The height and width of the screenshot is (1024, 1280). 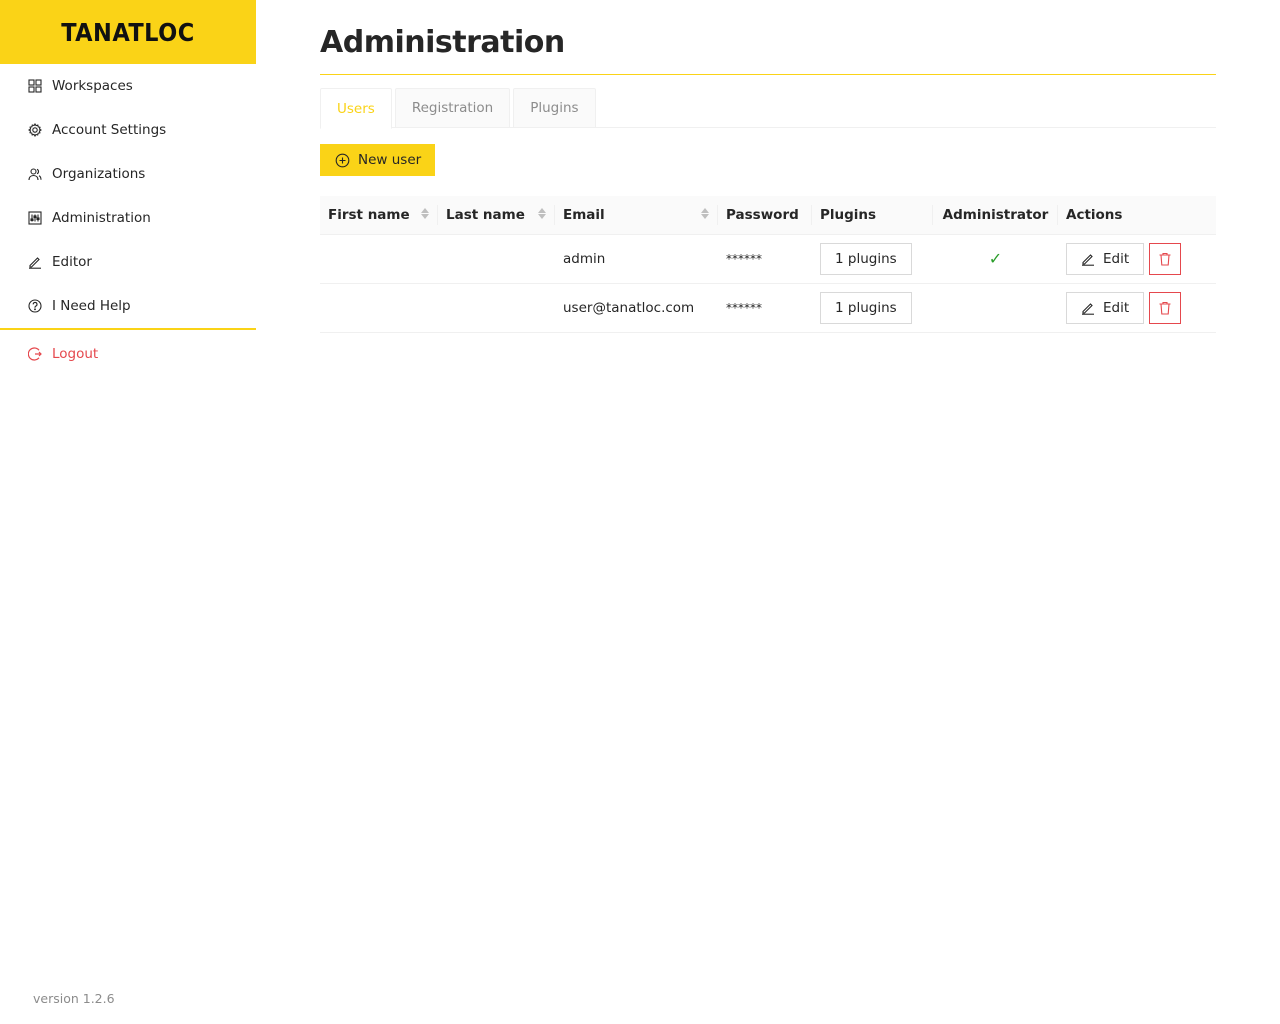 What do you see at coordinates (75, 354) in the screenshot?
I see `logout-label: Logout` at bounding box center [75, 354].